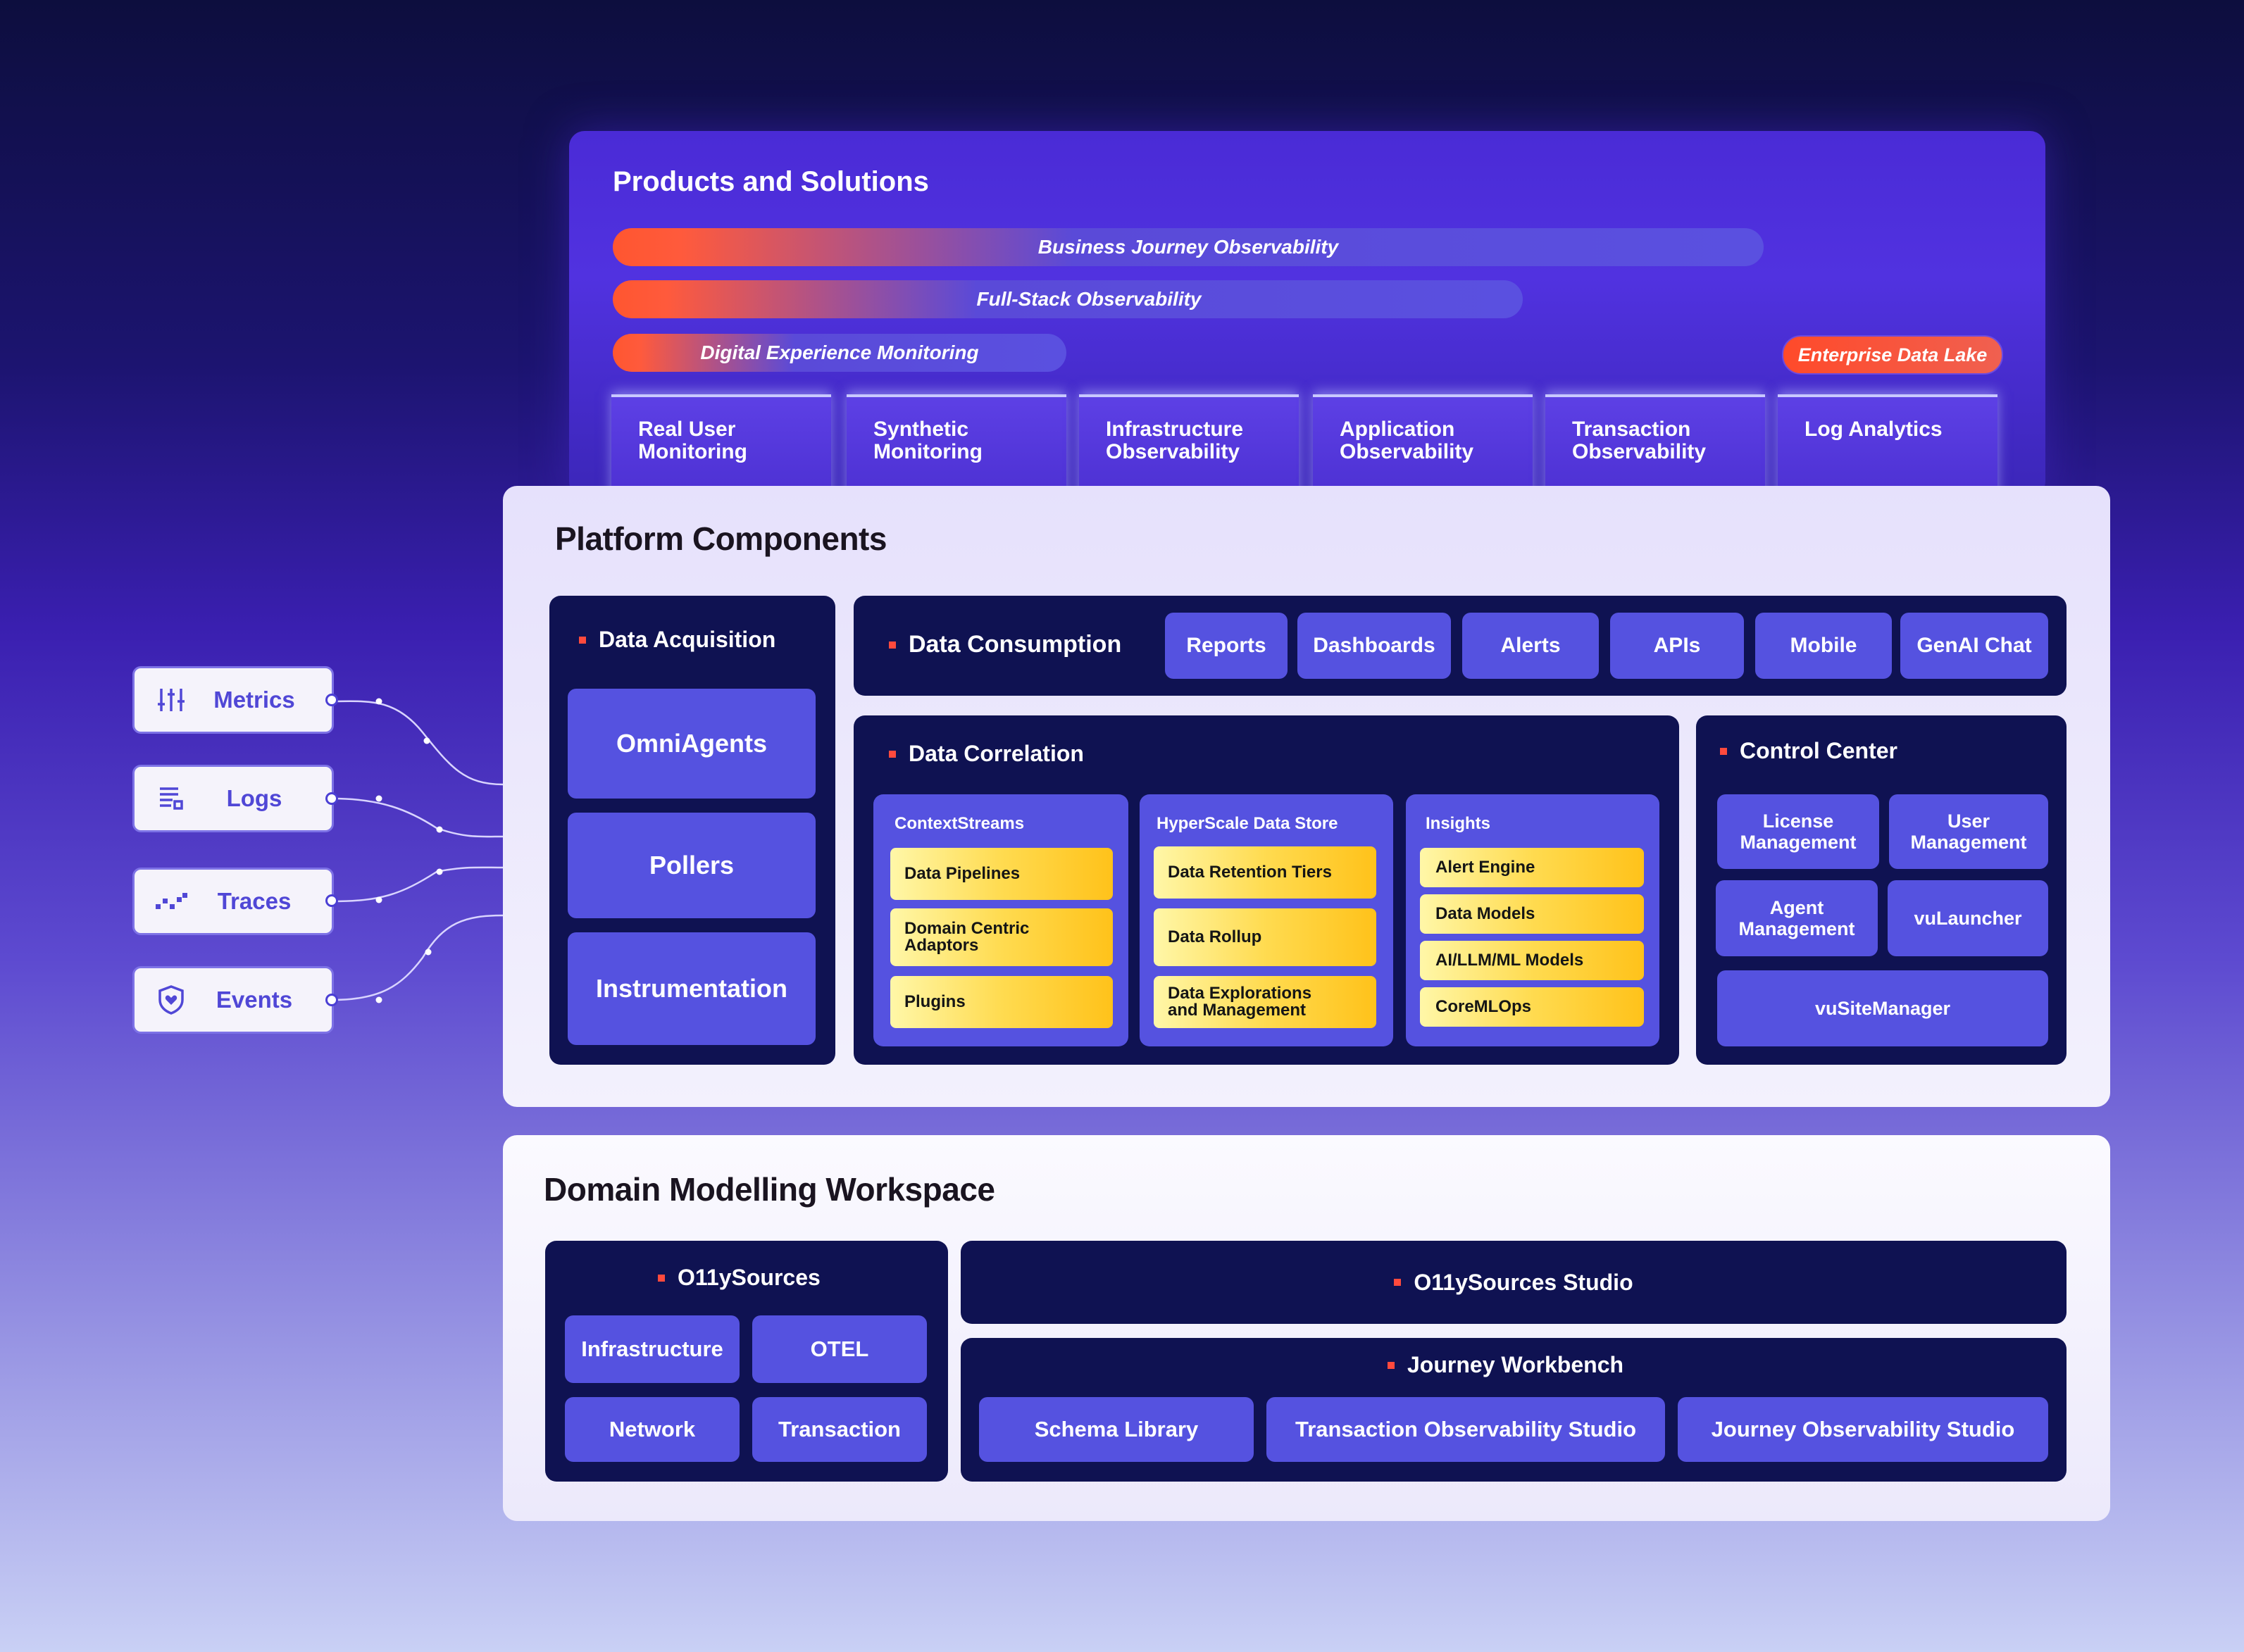  I want to click on tag-label: Metrics, so click(254, 700).